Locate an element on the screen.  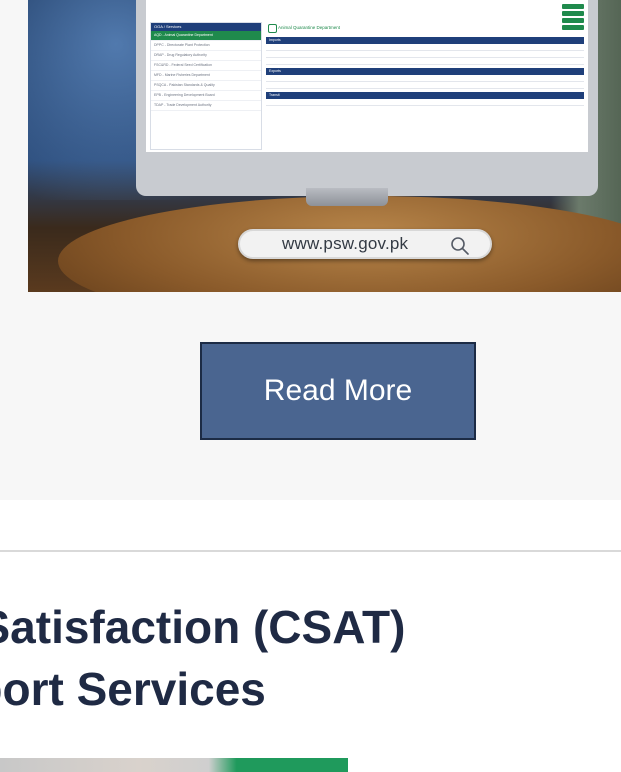
screen-sidebar-item: PSQCA - Pakistan Standards & Quality is located at coordinates (206, 86).